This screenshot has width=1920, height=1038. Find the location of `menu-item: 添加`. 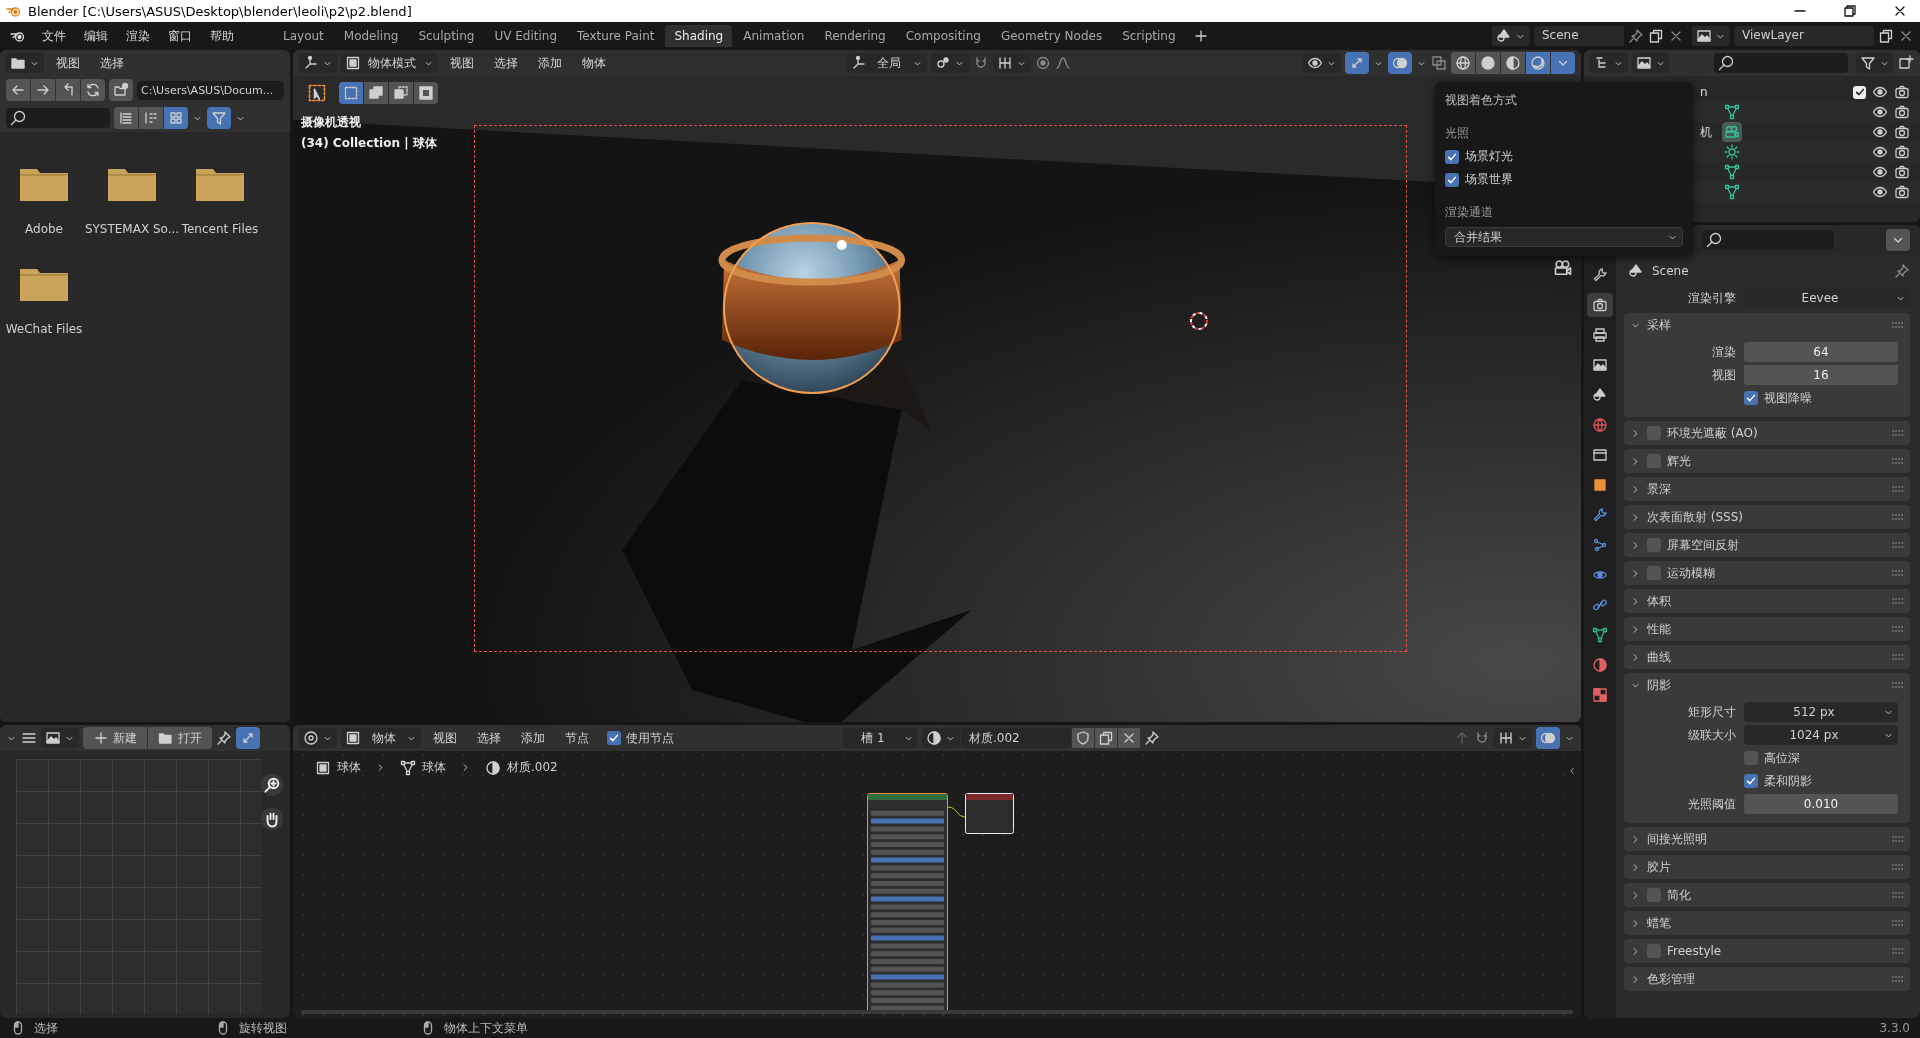

menu-item: 添加 is located at coordinates (550, 63).